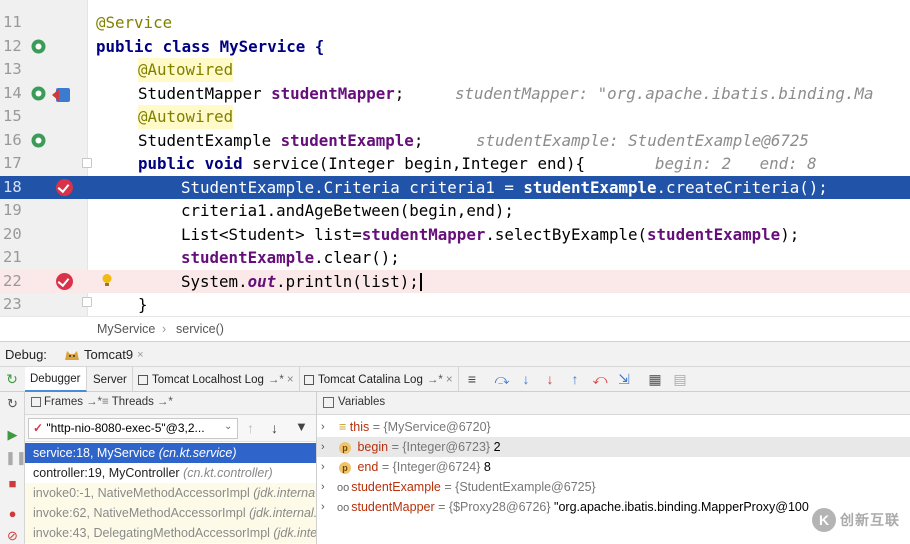 Image resolution: width=910 pixels, height=544 pixels. Describe the element at coordinates (613, 427) in the screenshot. I see `variable-row: › ≡ this = {MyService@6720}` at that location.